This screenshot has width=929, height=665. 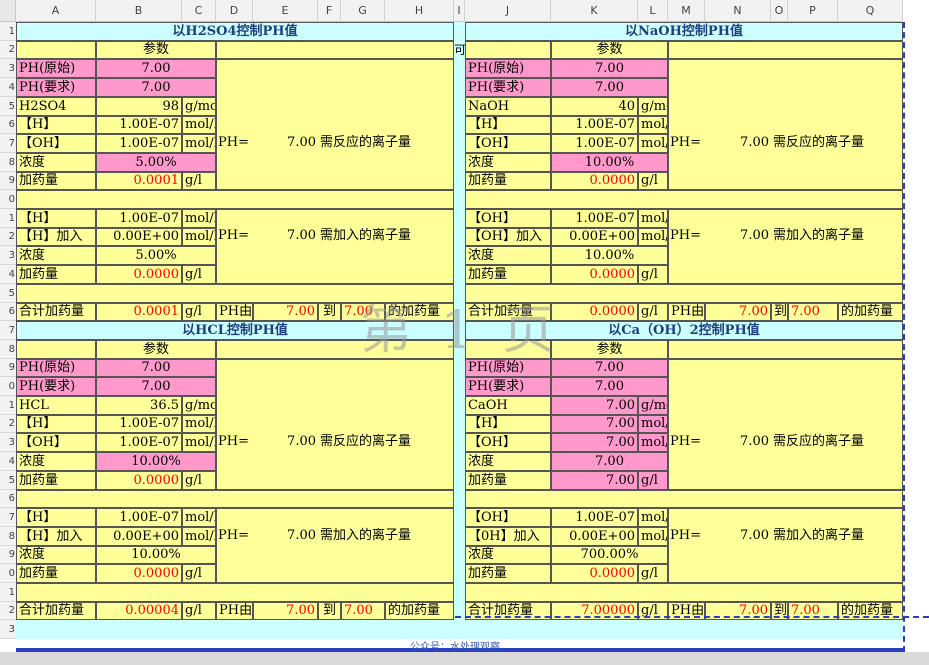 What do you see at coordinates (594, 424) in the screenshot?
I see `h-concentration: 7.00` at bounding box center [594, 424].